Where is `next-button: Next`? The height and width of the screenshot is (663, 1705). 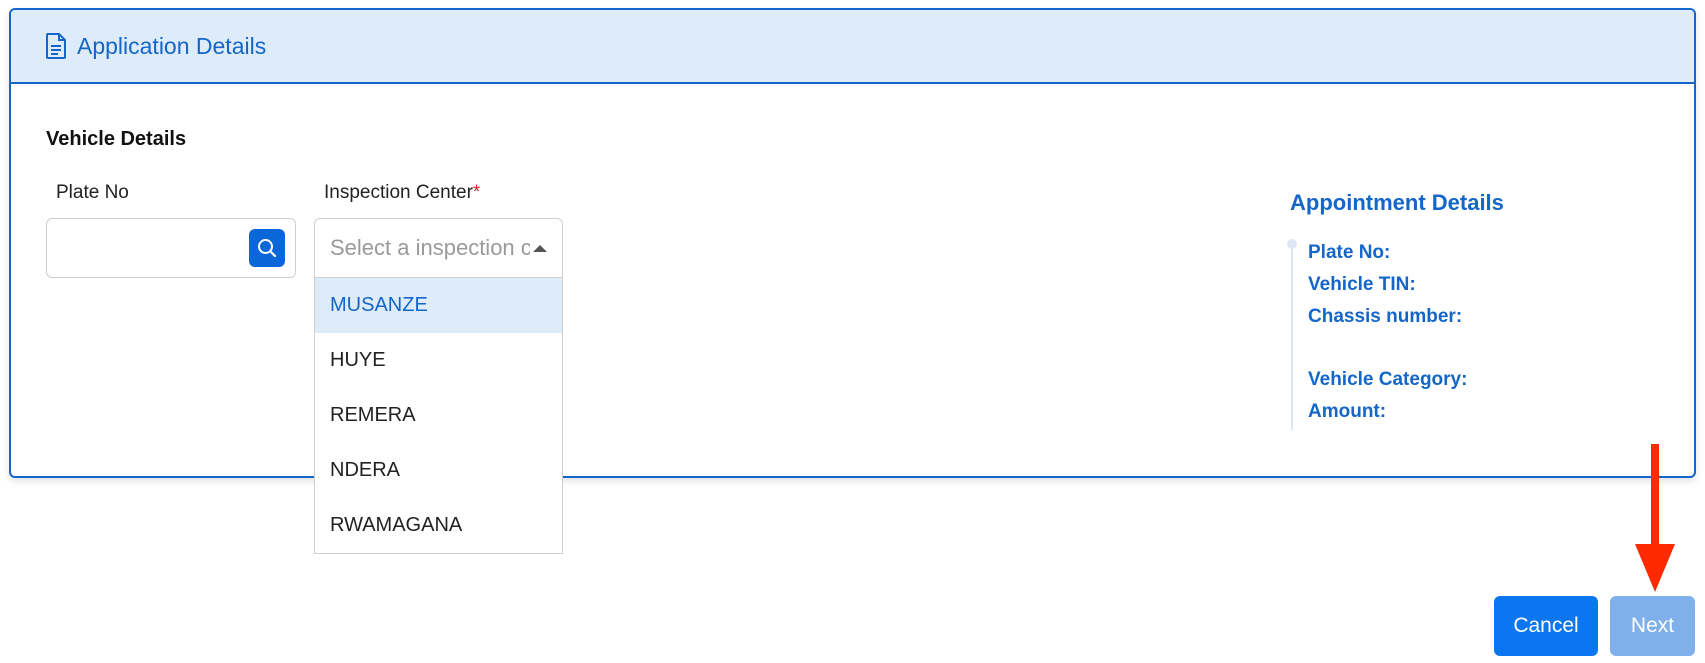 next-button: Next is located at coordinates (1652, 626).